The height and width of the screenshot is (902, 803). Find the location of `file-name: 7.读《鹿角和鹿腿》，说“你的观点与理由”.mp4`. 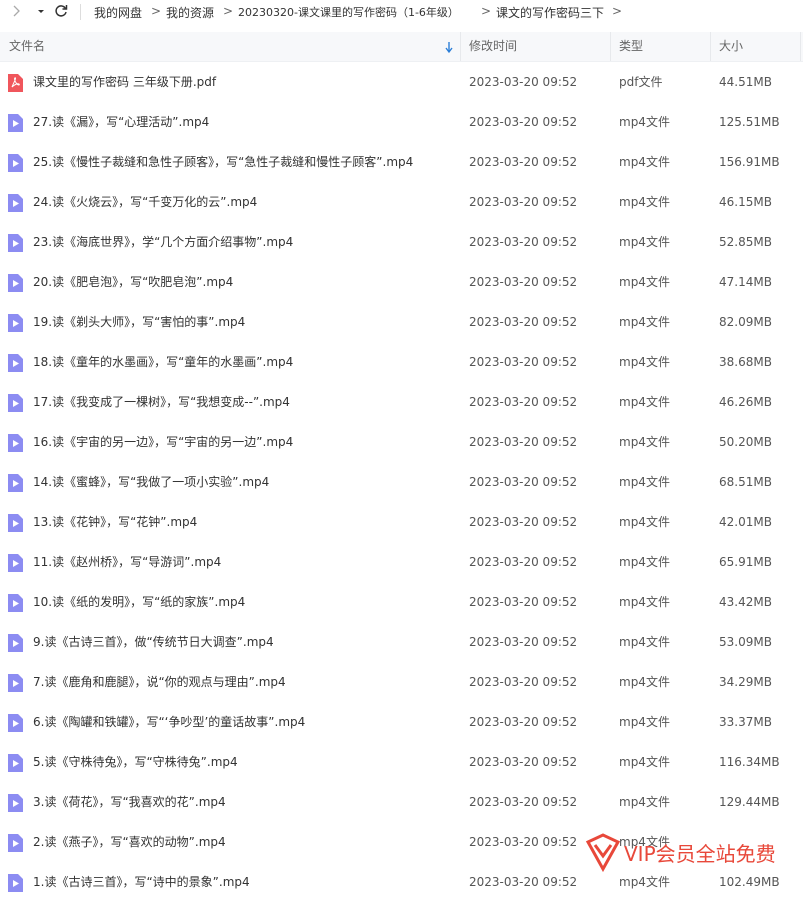

file-name: 7.读《鹿角和鹿腿》，说“你的观点与理由”.mp4 is located at coordinates (159, 682).